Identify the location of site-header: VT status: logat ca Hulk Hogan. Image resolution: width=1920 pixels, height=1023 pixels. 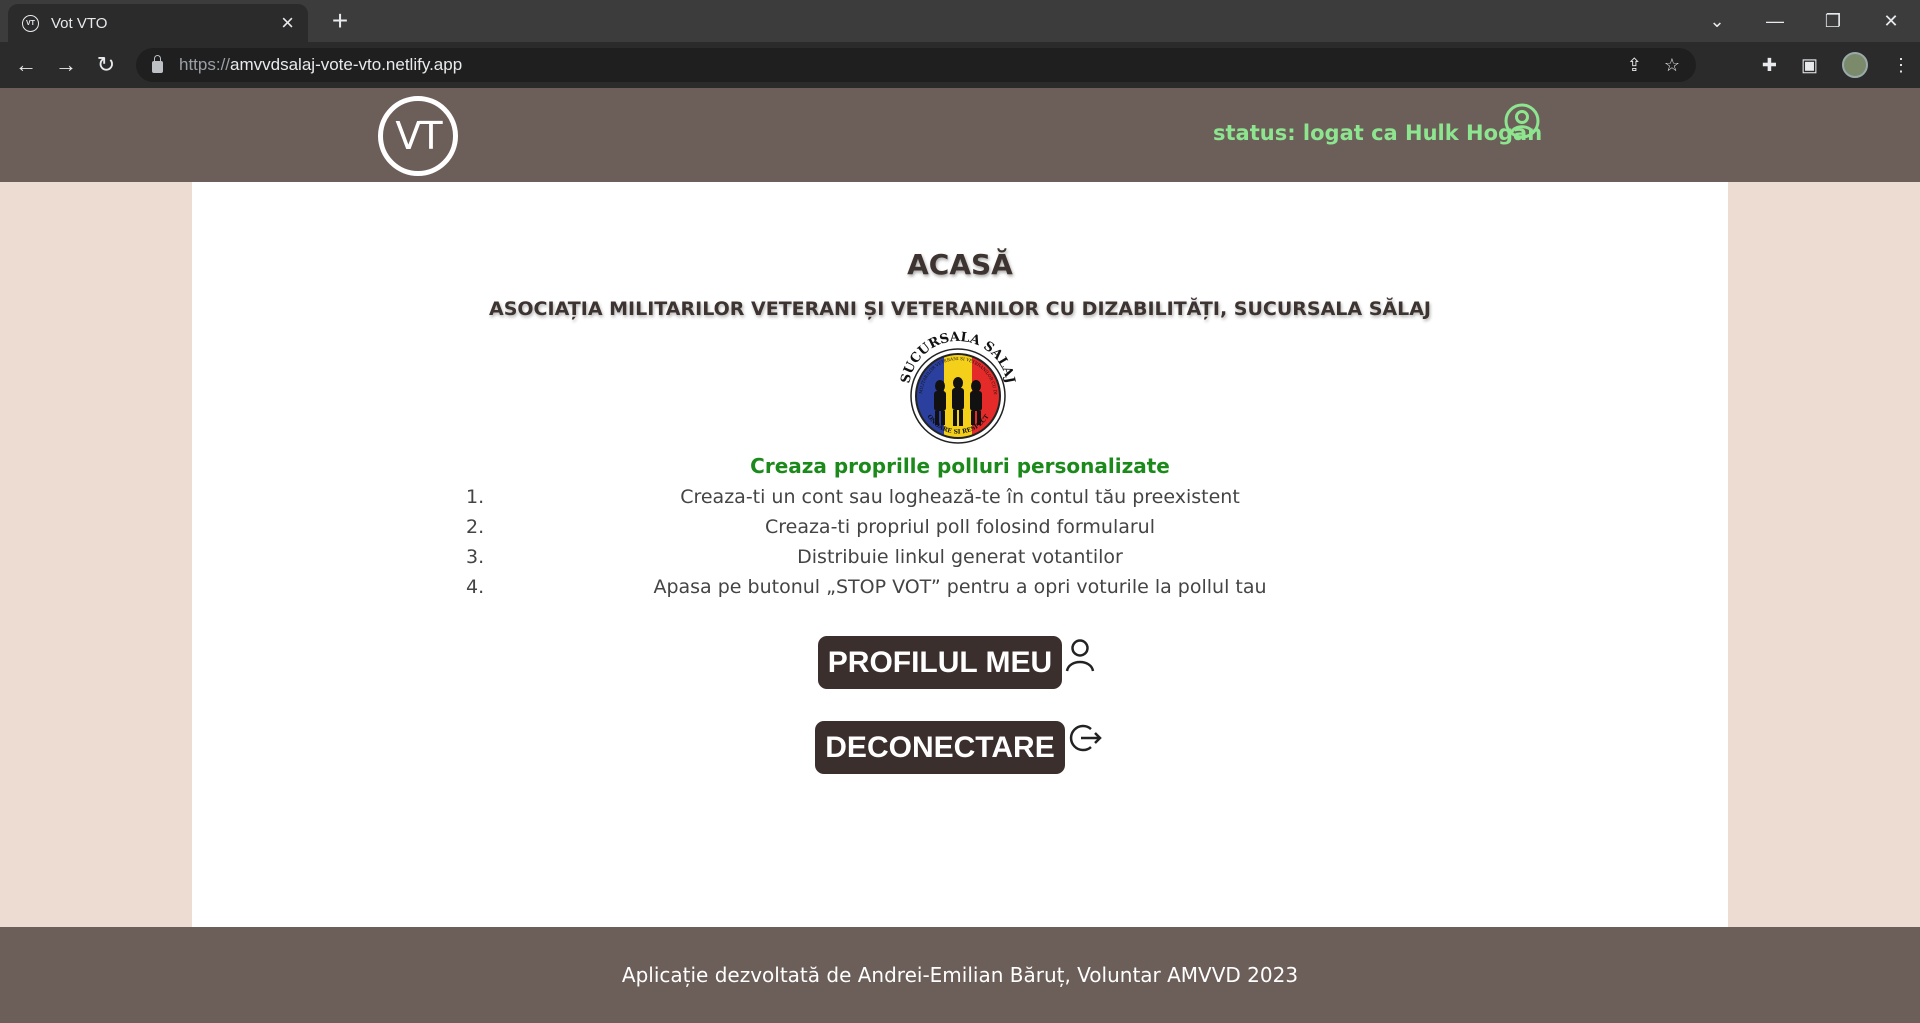
(960, 135).